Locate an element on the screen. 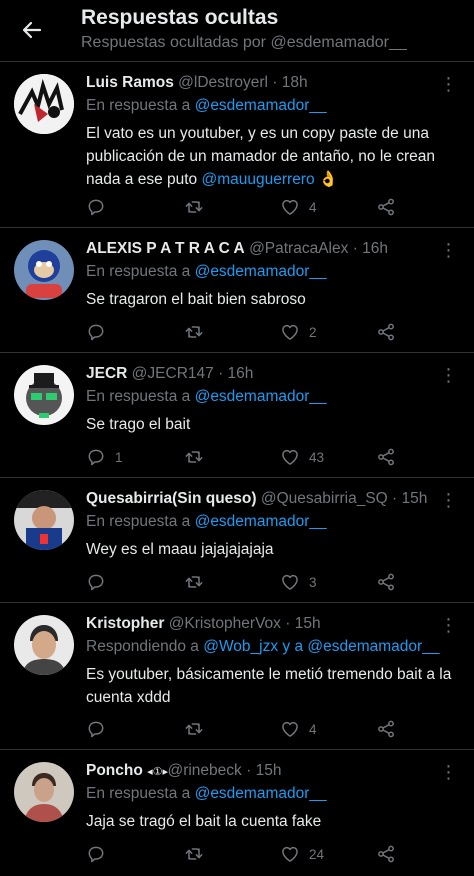 The image size is (474, 876). display-name: Luis Ramos is located at coordinates (130, 82).